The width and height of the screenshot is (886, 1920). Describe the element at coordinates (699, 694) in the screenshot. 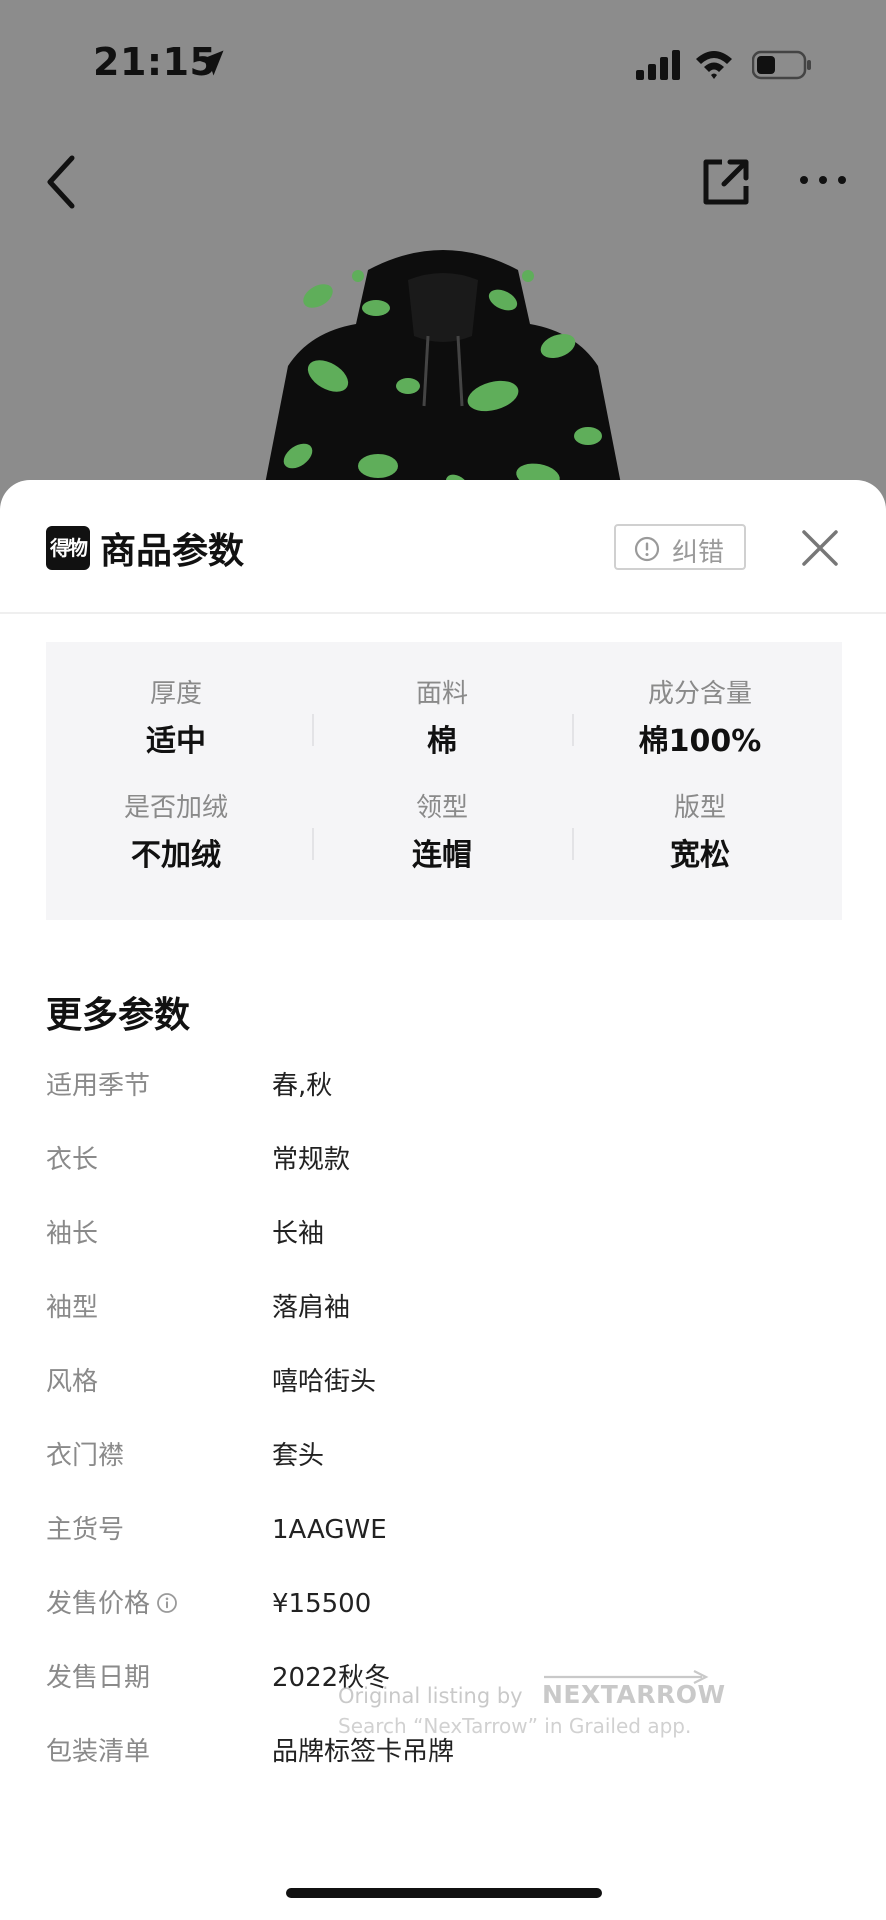

I see `param-label: 成分含量` at that location.